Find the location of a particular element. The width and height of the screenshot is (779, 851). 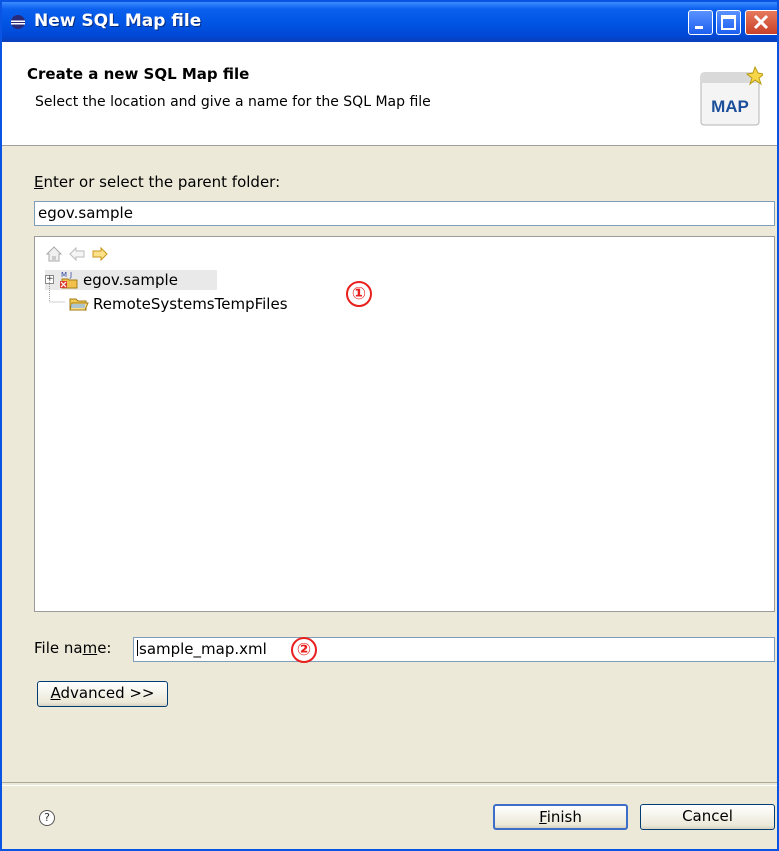

file-name-input: sample_map.xml is located at coordinates (454, 649).